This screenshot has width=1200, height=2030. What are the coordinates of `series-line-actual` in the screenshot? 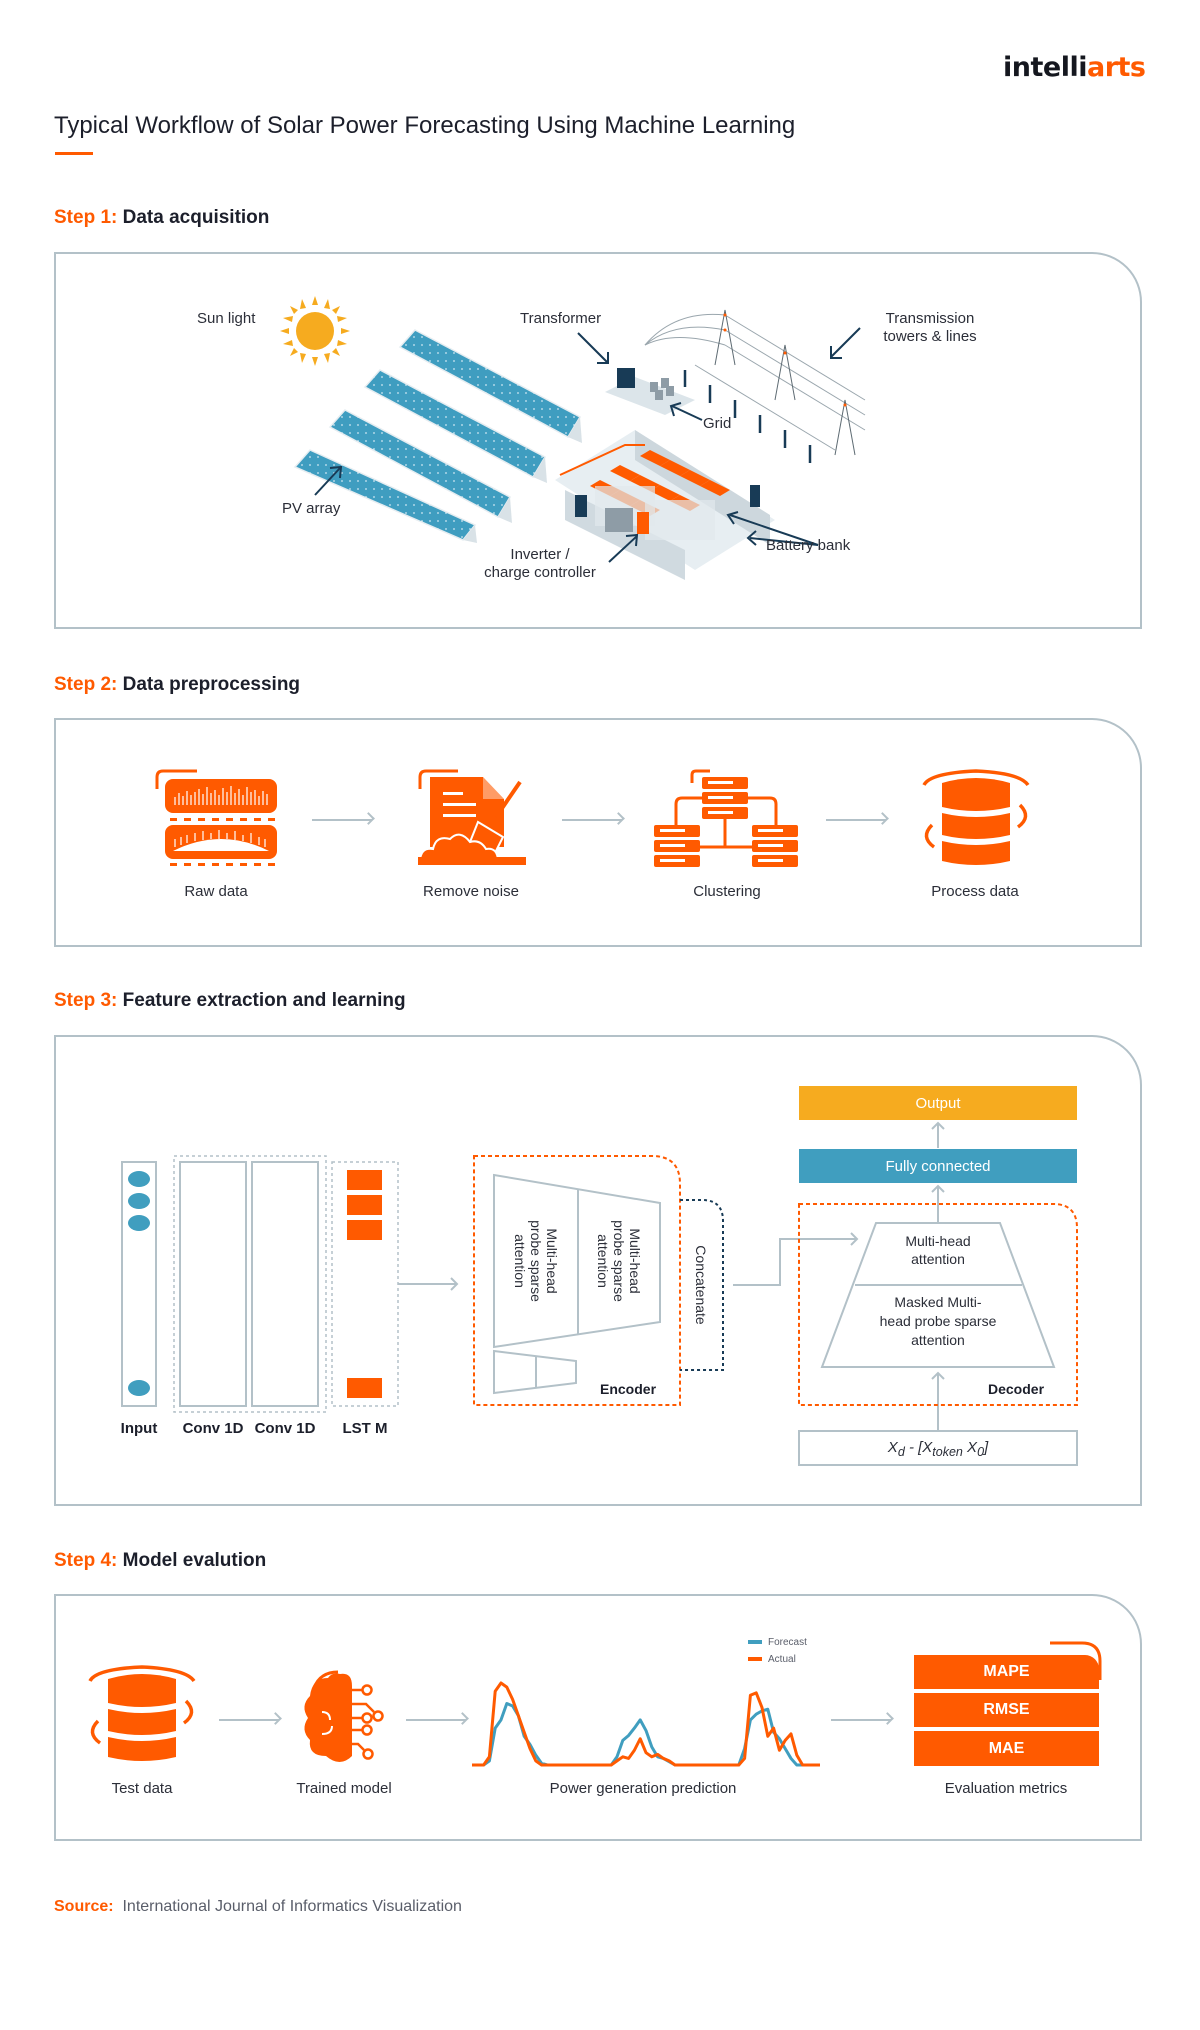 It's located at (646, 1724).